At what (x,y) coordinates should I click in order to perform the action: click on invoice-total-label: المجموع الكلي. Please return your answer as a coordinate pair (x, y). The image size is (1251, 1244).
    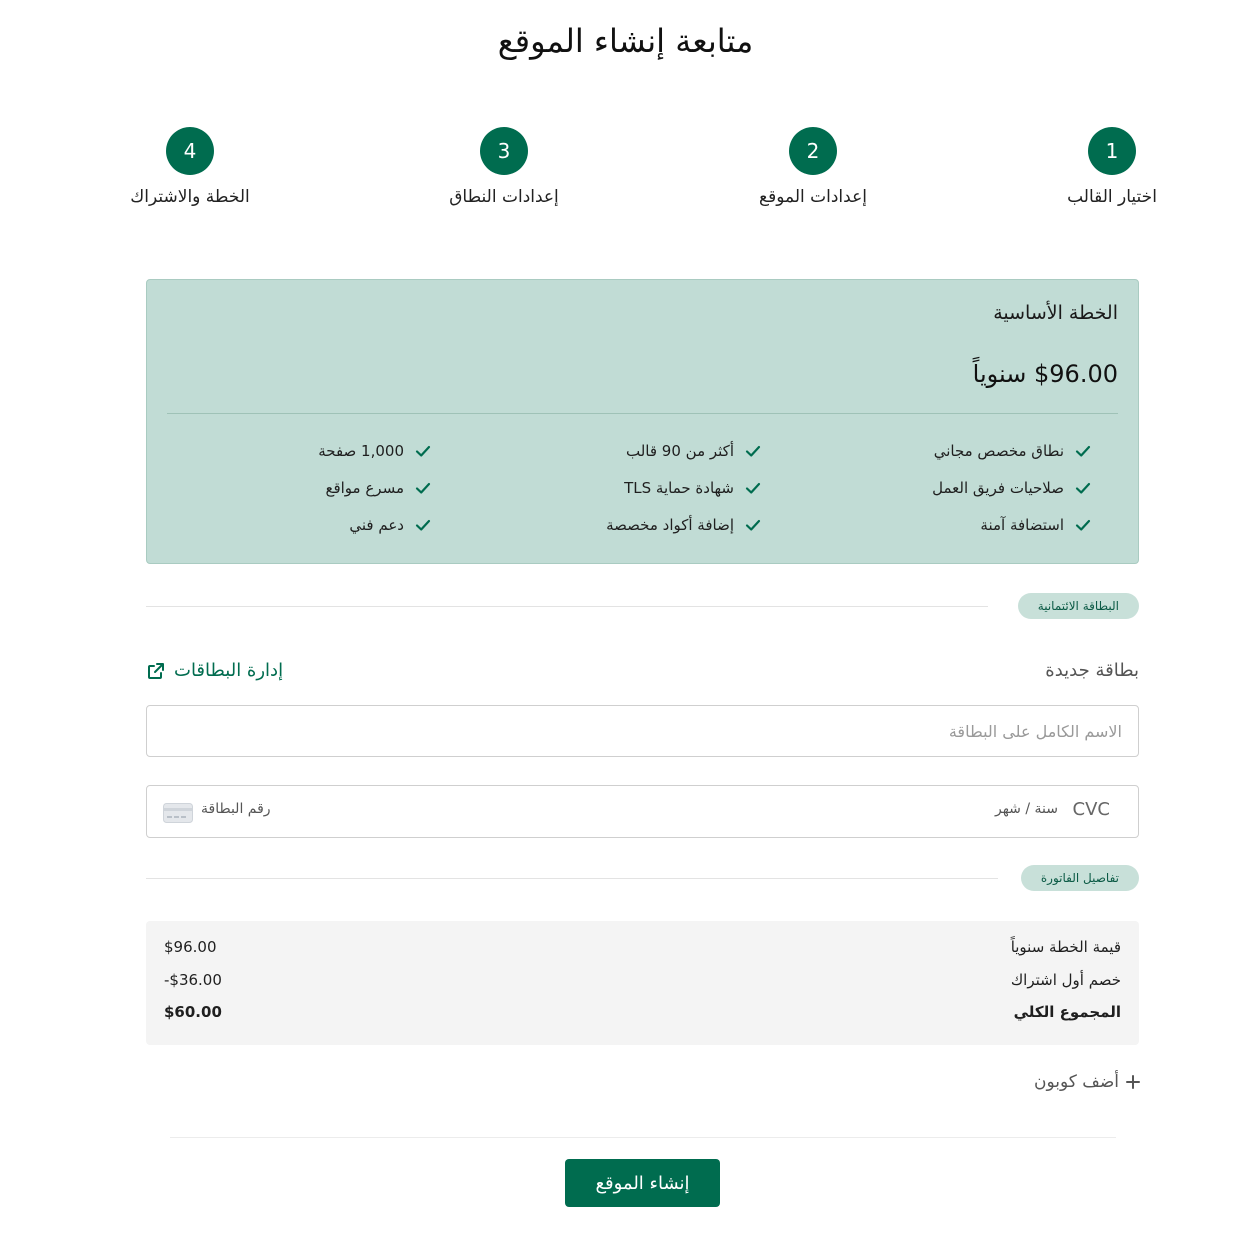
    Looking at the image, I should click on (1067, 1012).